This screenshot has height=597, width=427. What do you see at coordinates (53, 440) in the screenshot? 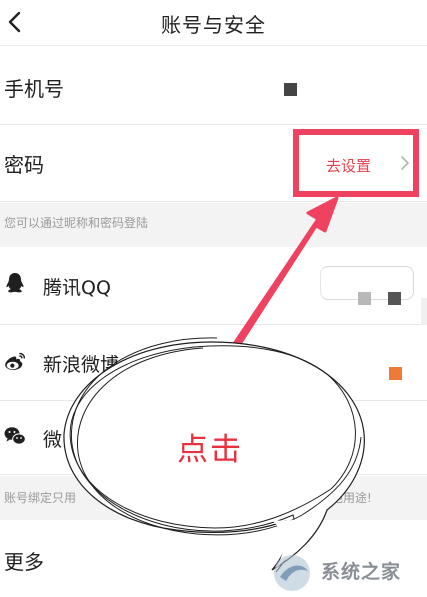
I see `social-label-wechat: 微` at bounding box center [53, 440].